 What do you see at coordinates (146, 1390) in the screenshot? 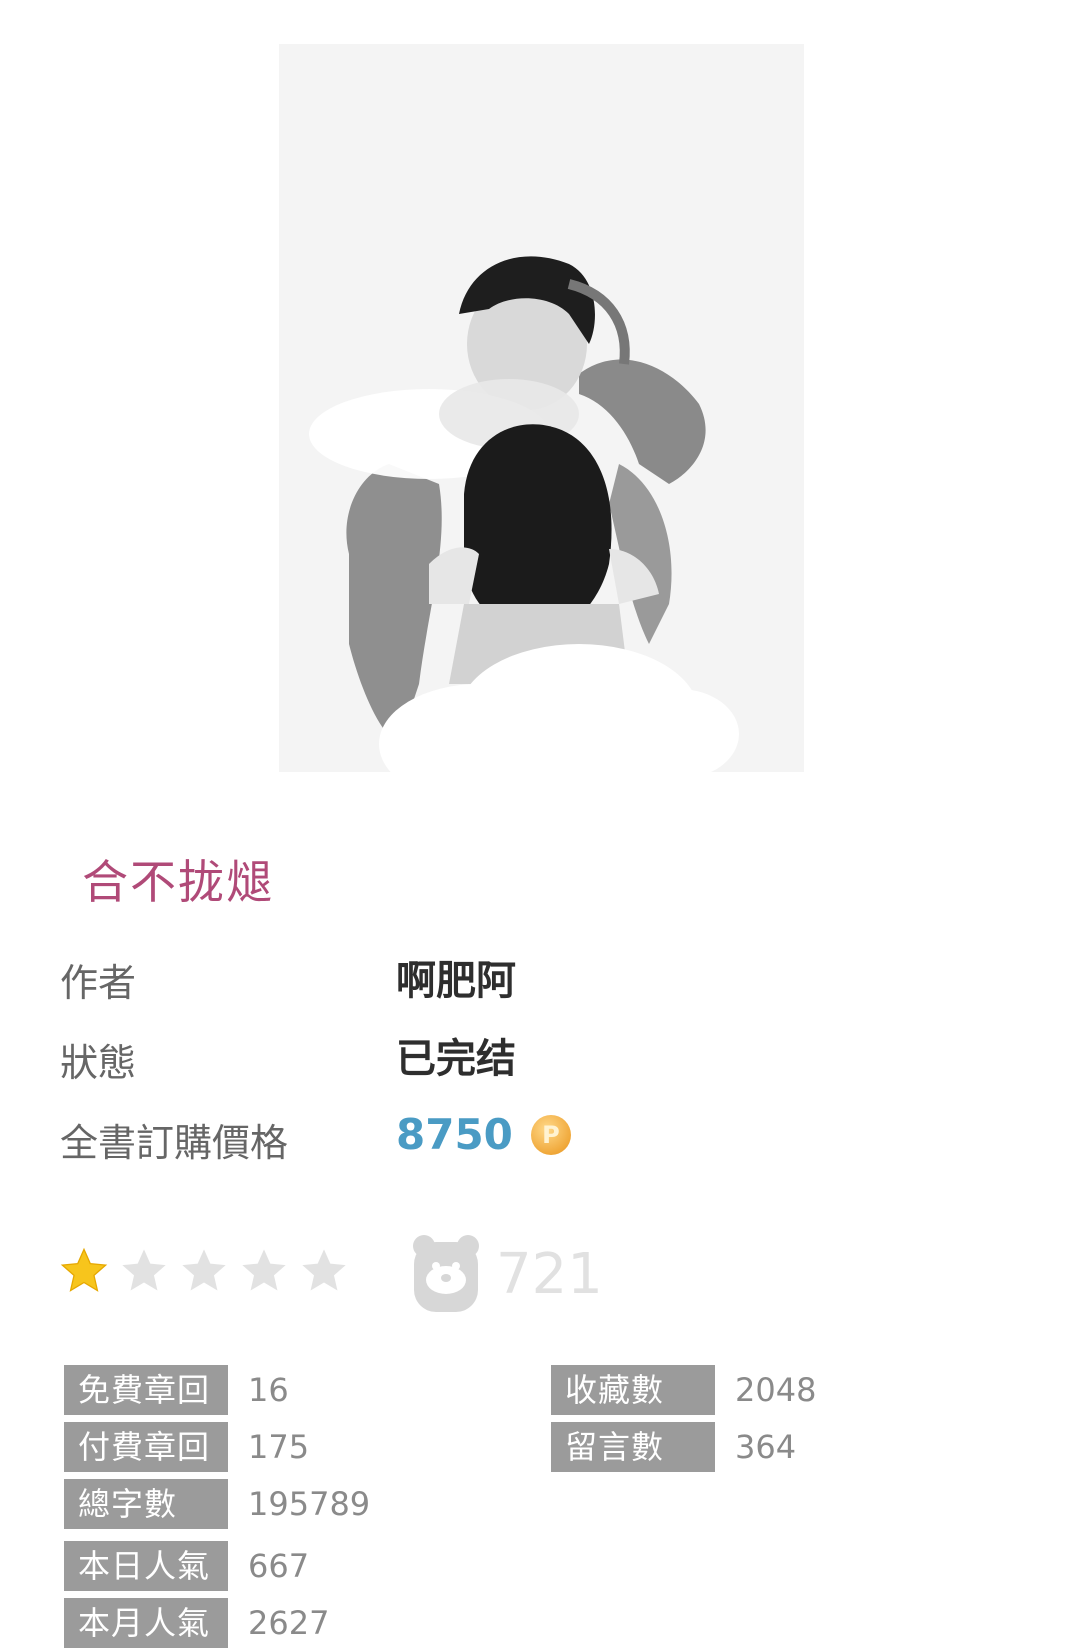
I see `stat-label: 免費章回` at bounding box center [146, 1390].